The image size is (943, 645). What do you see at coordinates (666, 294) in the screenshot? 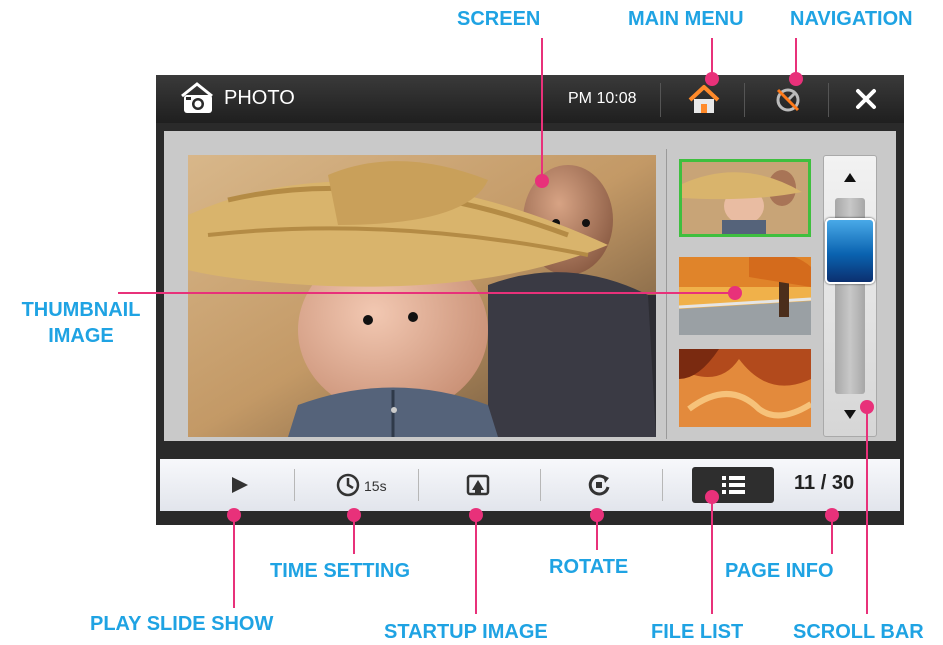
I see `thumbnail-divider` at bounding box center [666, 294].